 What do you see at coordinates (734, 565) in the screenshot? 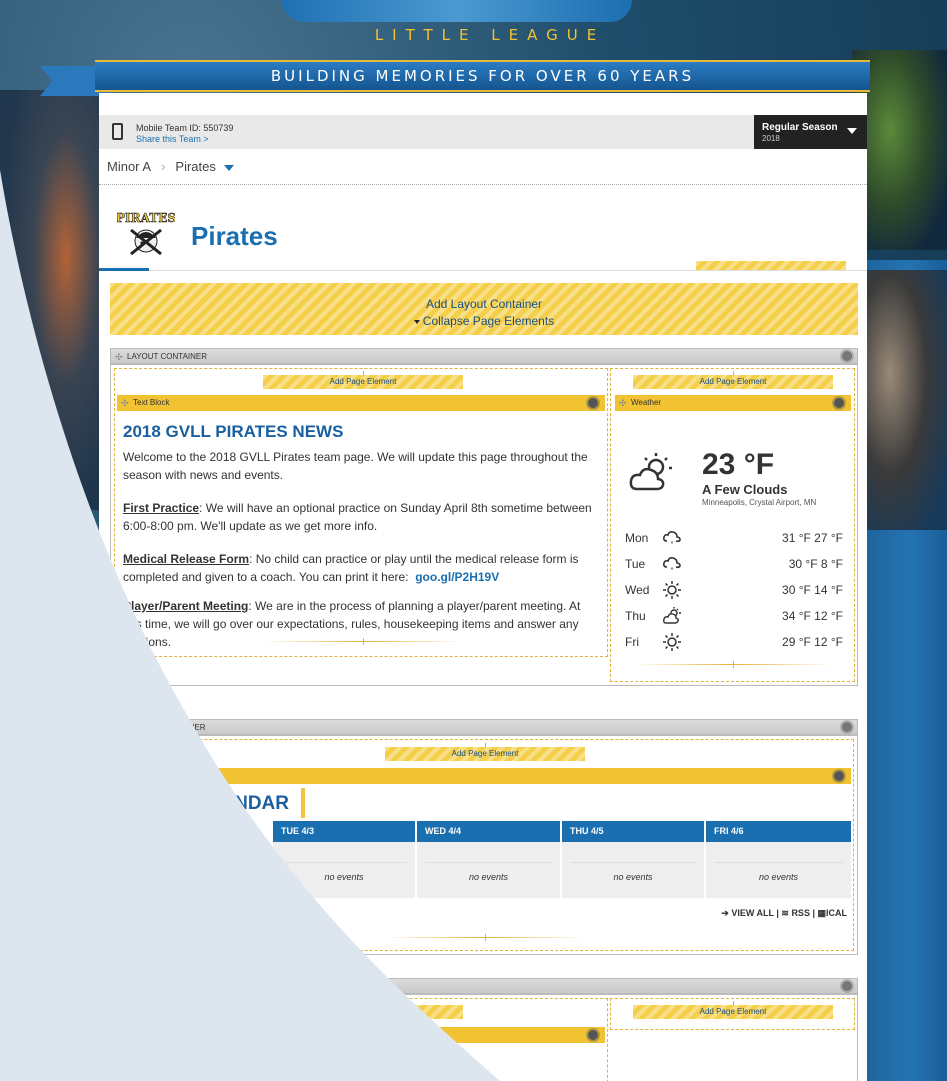
I see `forecast-row: Tue * 30 °F 8 °F` at bounding box center [734, 565].